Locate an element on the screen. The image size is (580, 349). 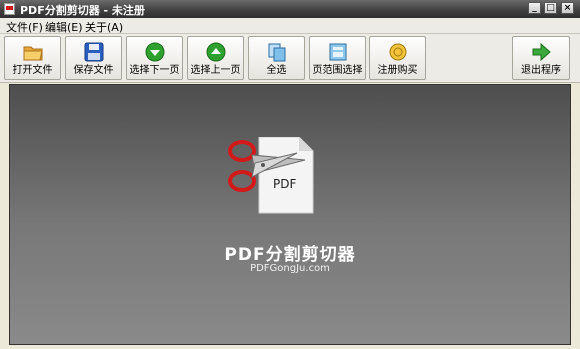
app-icon is located at coordinates (9, 9).